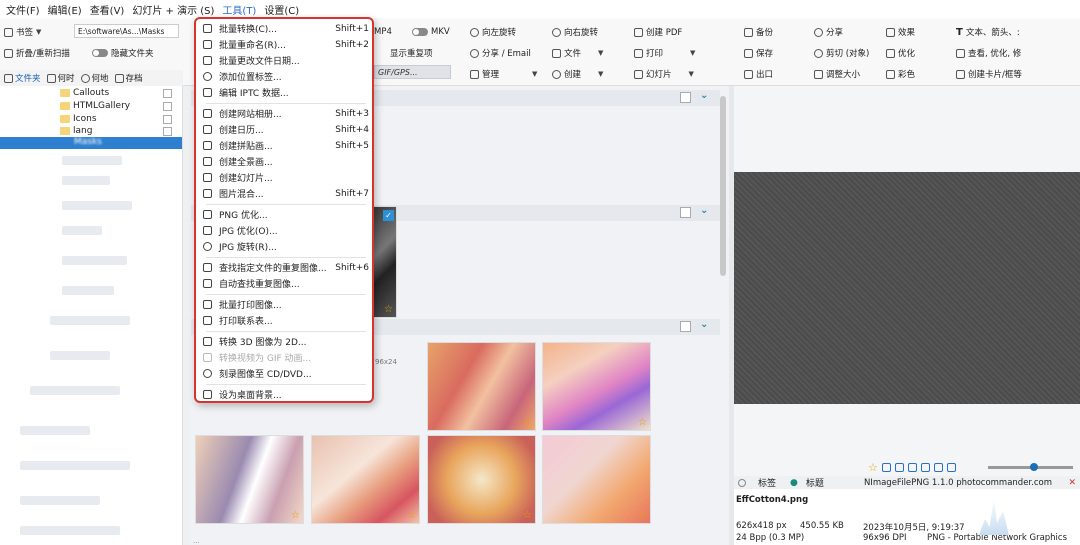 This screenshot has width=1080, height=545. Describe the element at coordinates (925, 467) in the screenshot. I see `crop-icon` at that location.